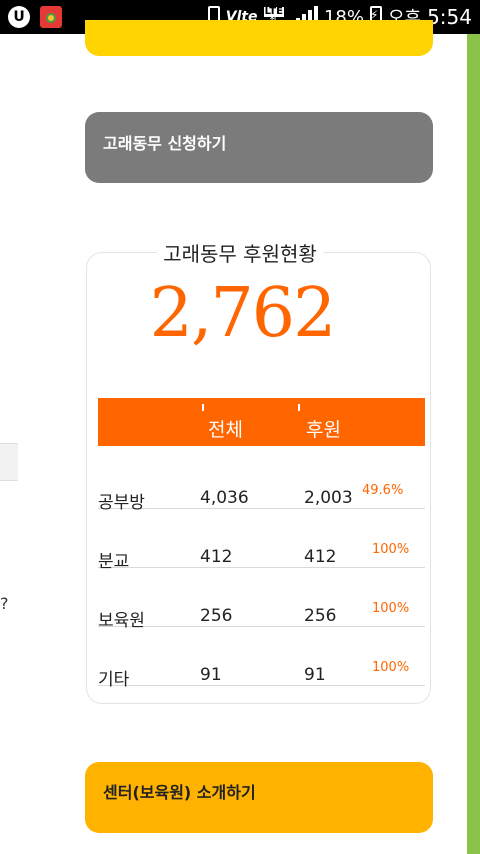 The width and height of the screenshot is (480, 854). What do you see at coordinates (114, 680) in the screenshot?
I see `row-category: 기타` at bounding box center [114, 680].